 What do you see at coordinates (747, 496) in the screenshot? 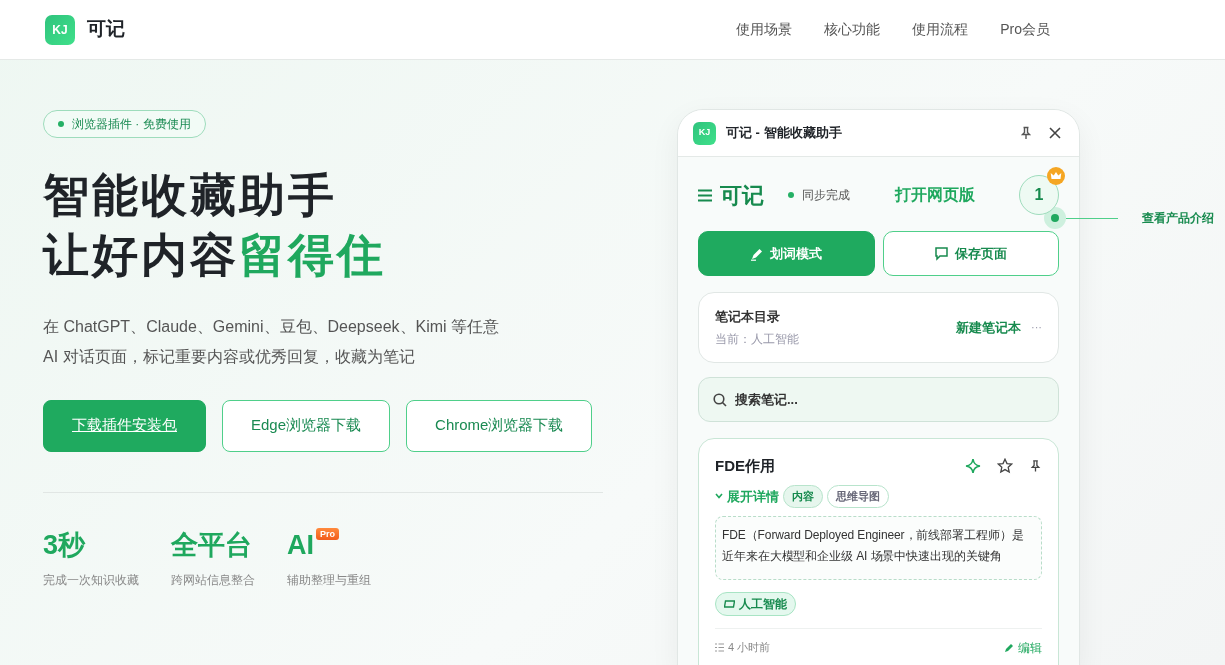
I see `expand-details-toggle: 展开详情` at bounding box center [747, 496].